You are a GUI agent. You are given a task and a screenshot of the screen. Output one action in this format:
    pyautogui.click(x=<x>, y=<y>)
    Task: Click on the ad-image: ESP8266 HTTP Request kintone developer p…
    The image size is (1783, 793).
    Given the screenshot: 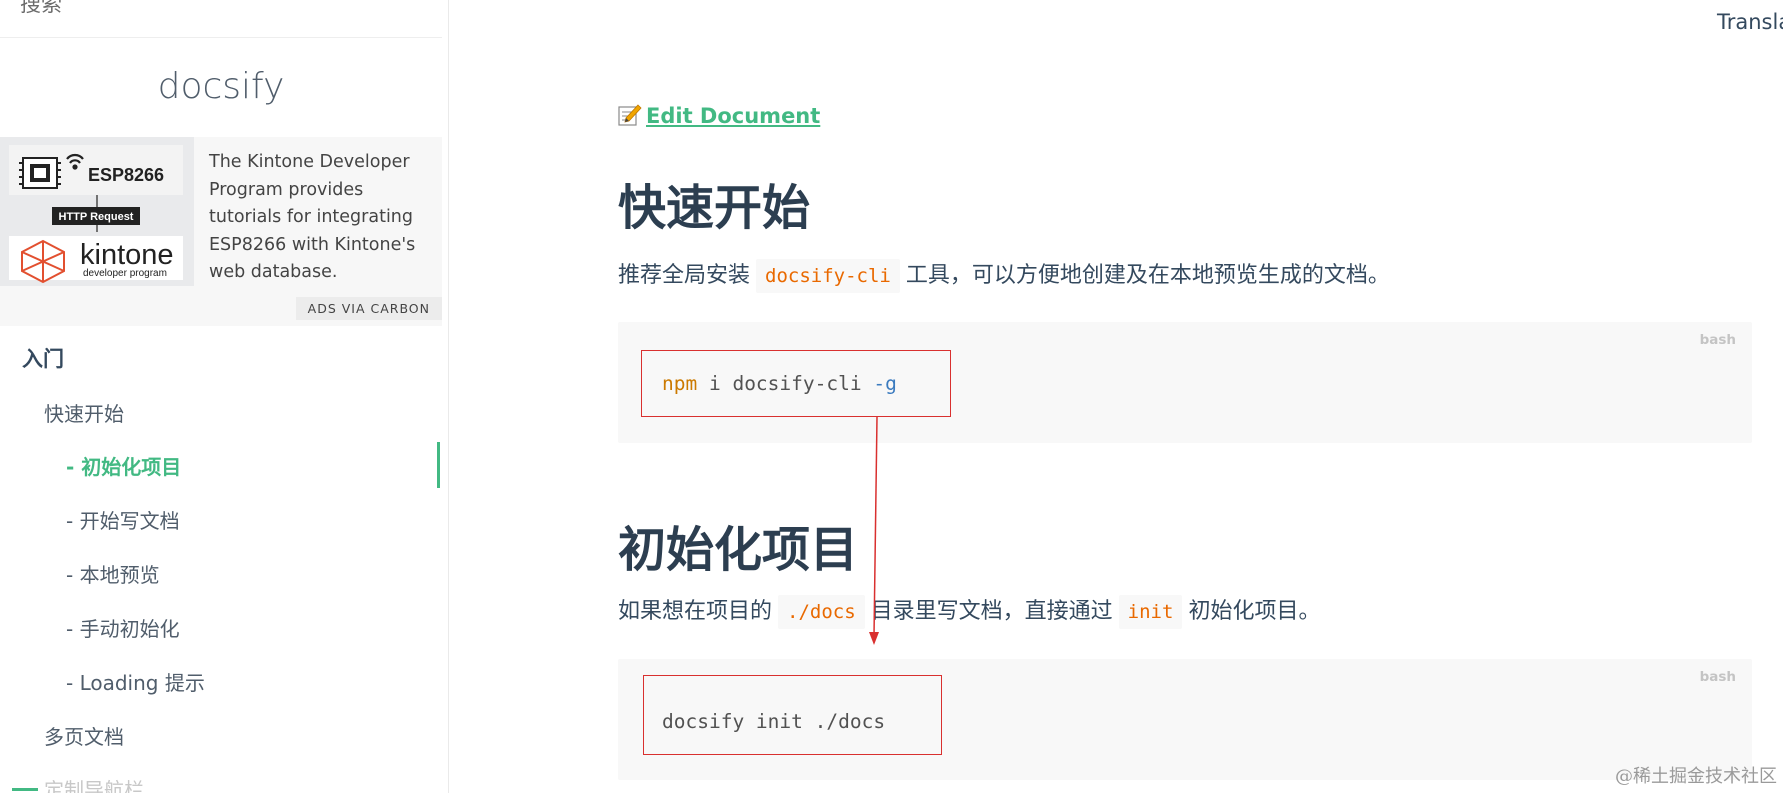 What is the action you would take?
    pyautogui.click(x=97, y=211)
    